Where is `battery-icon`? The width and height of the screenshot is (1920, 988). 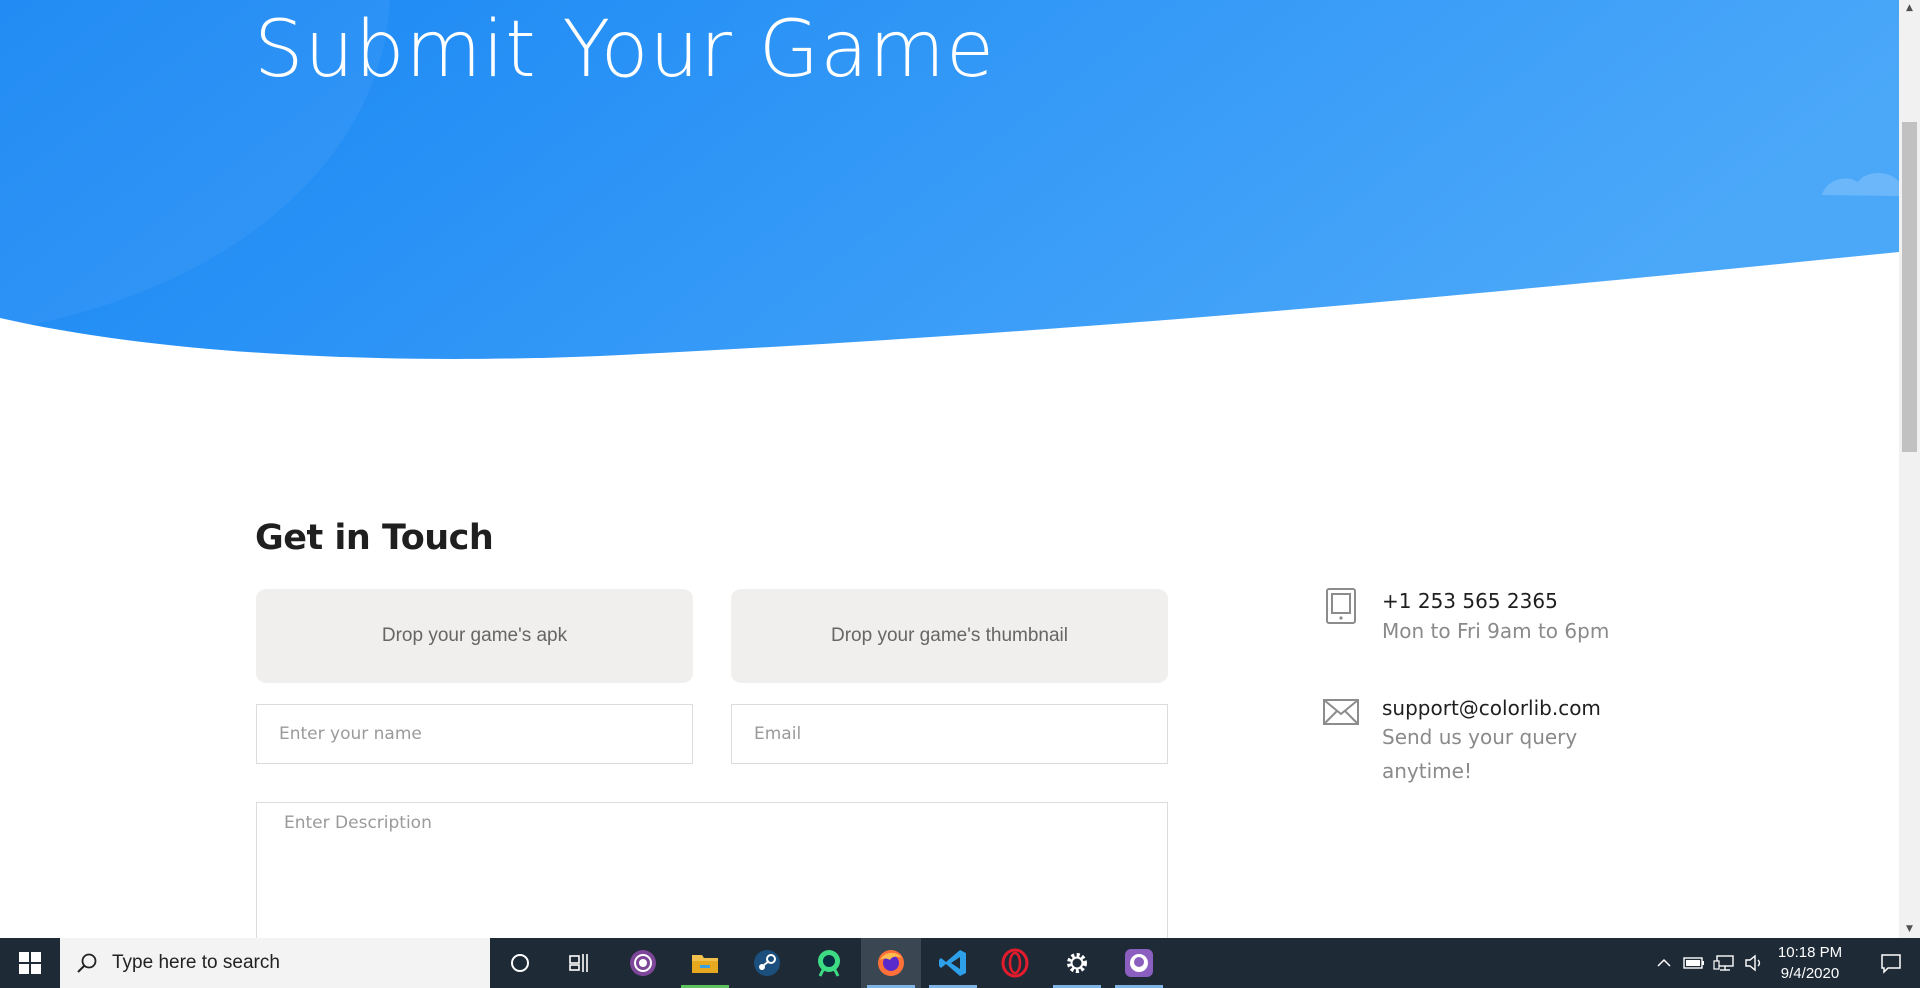 battery-icon is located at coordinates (1693, 963).